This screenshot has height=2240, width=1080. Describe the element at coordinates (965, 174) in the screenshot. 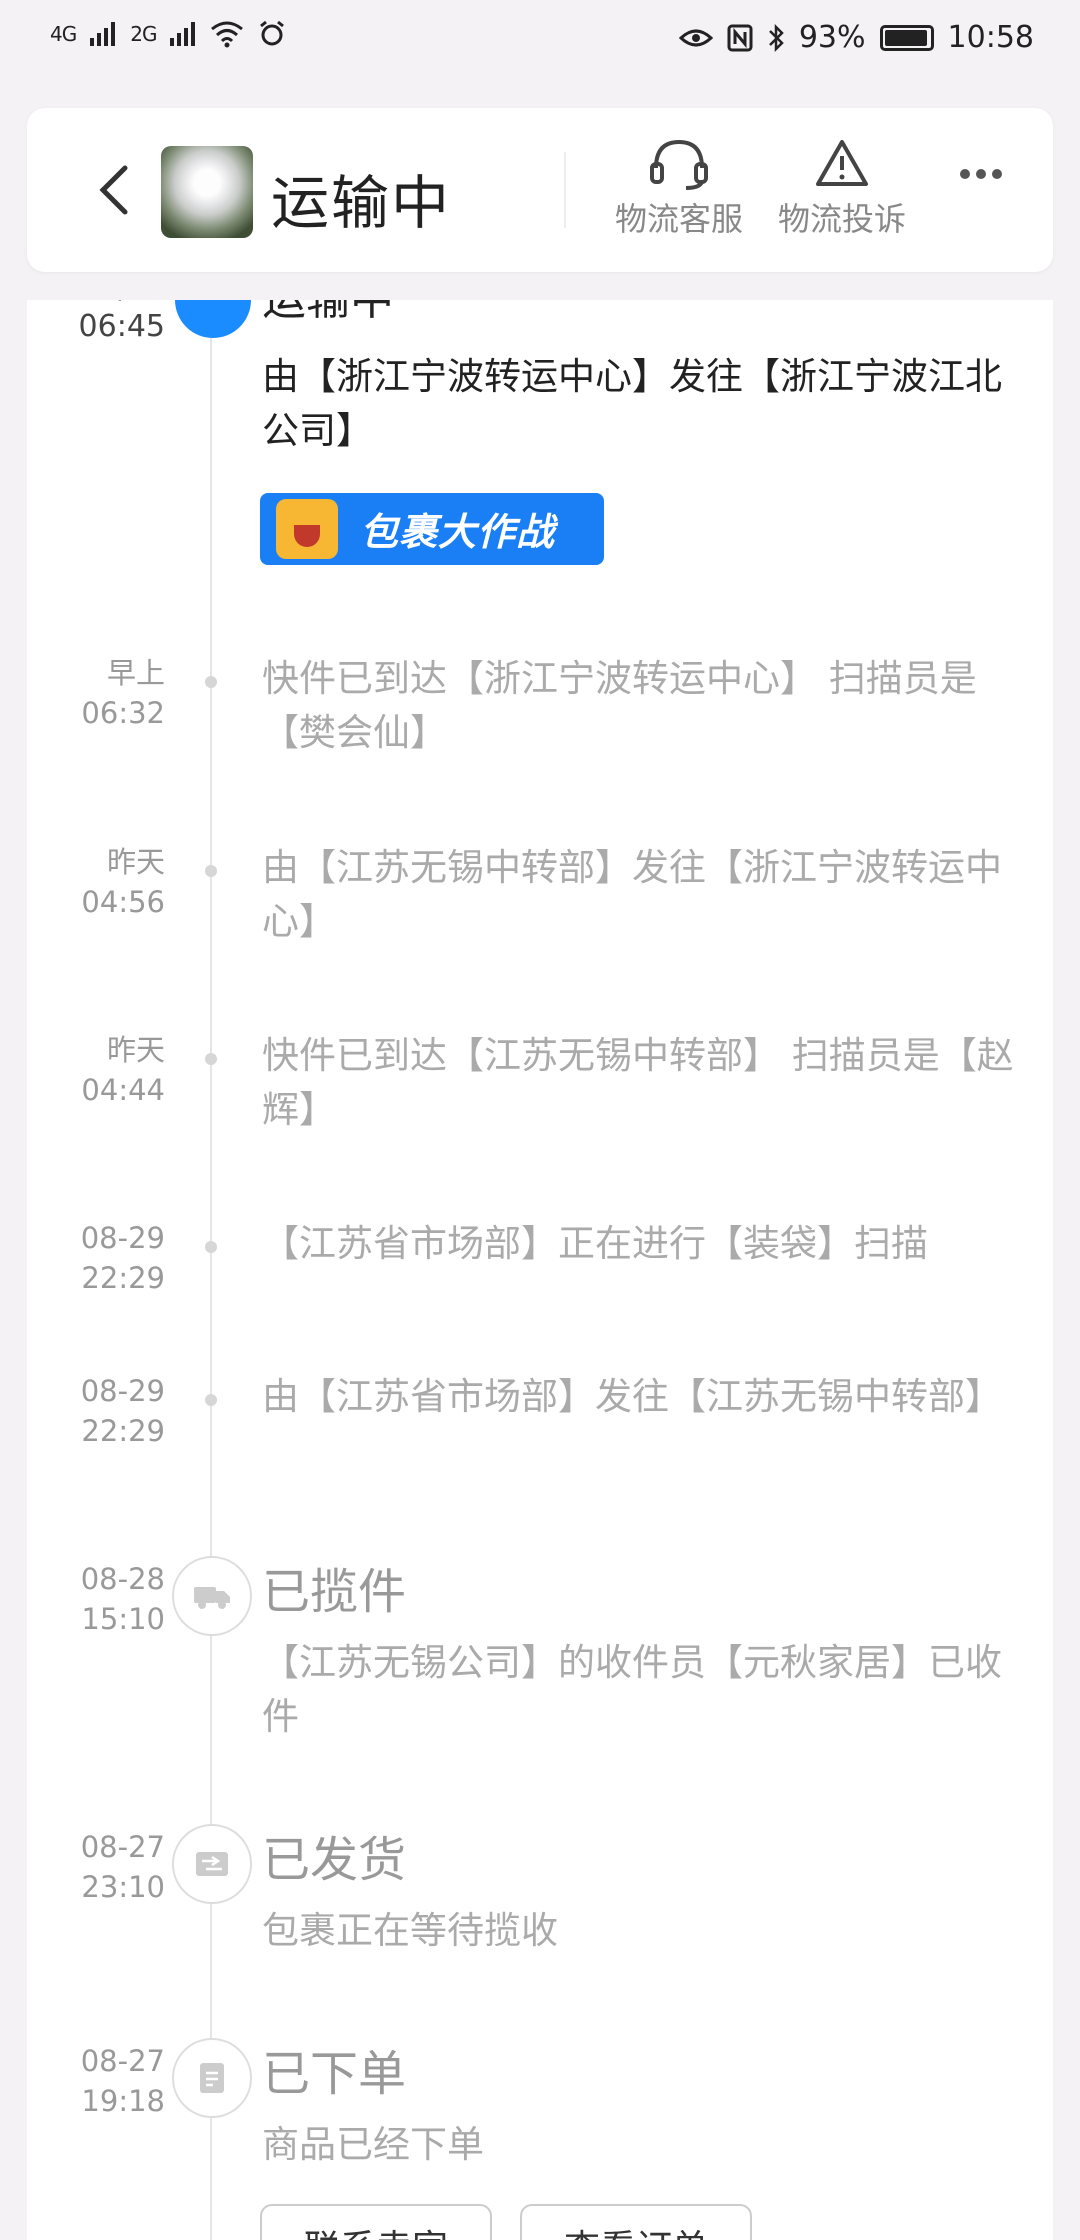

I see `more-dots-icon` at that location.